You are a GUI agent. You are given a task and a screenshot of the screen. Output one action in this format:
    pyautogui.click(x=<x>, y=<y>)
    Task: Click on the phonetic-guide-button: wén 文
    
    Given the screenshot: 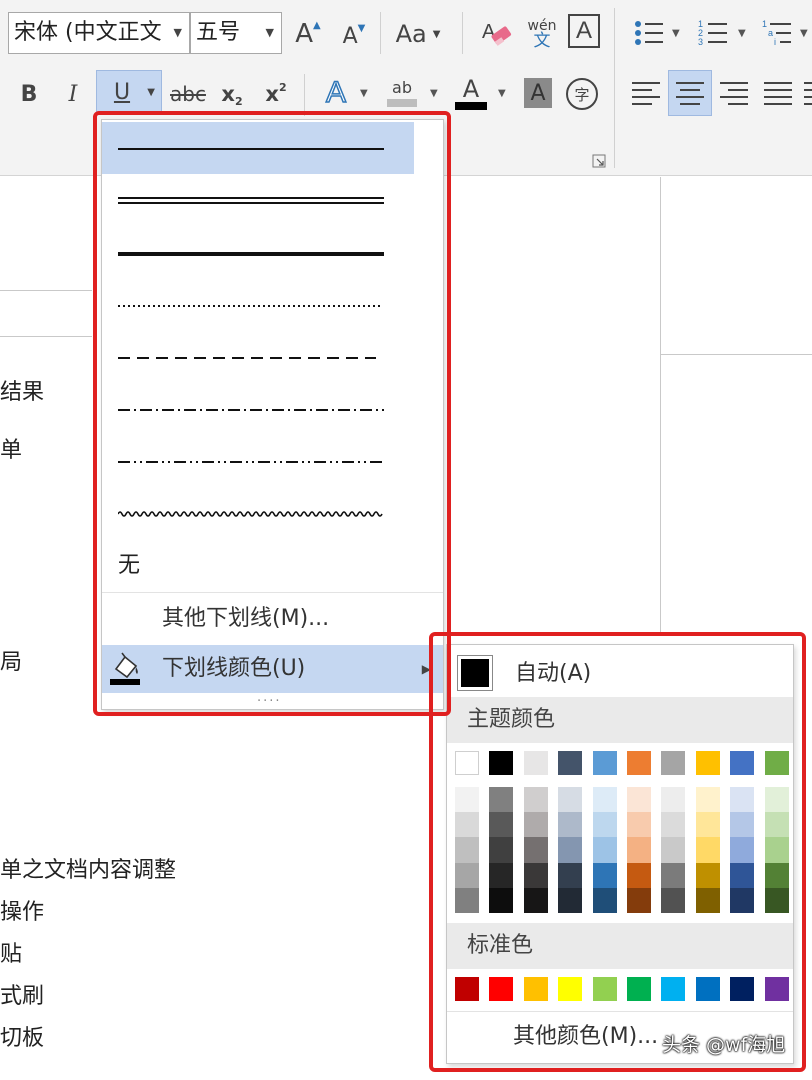 What is the action you would take?
    pyautogui.click(x=542, y=34)
    